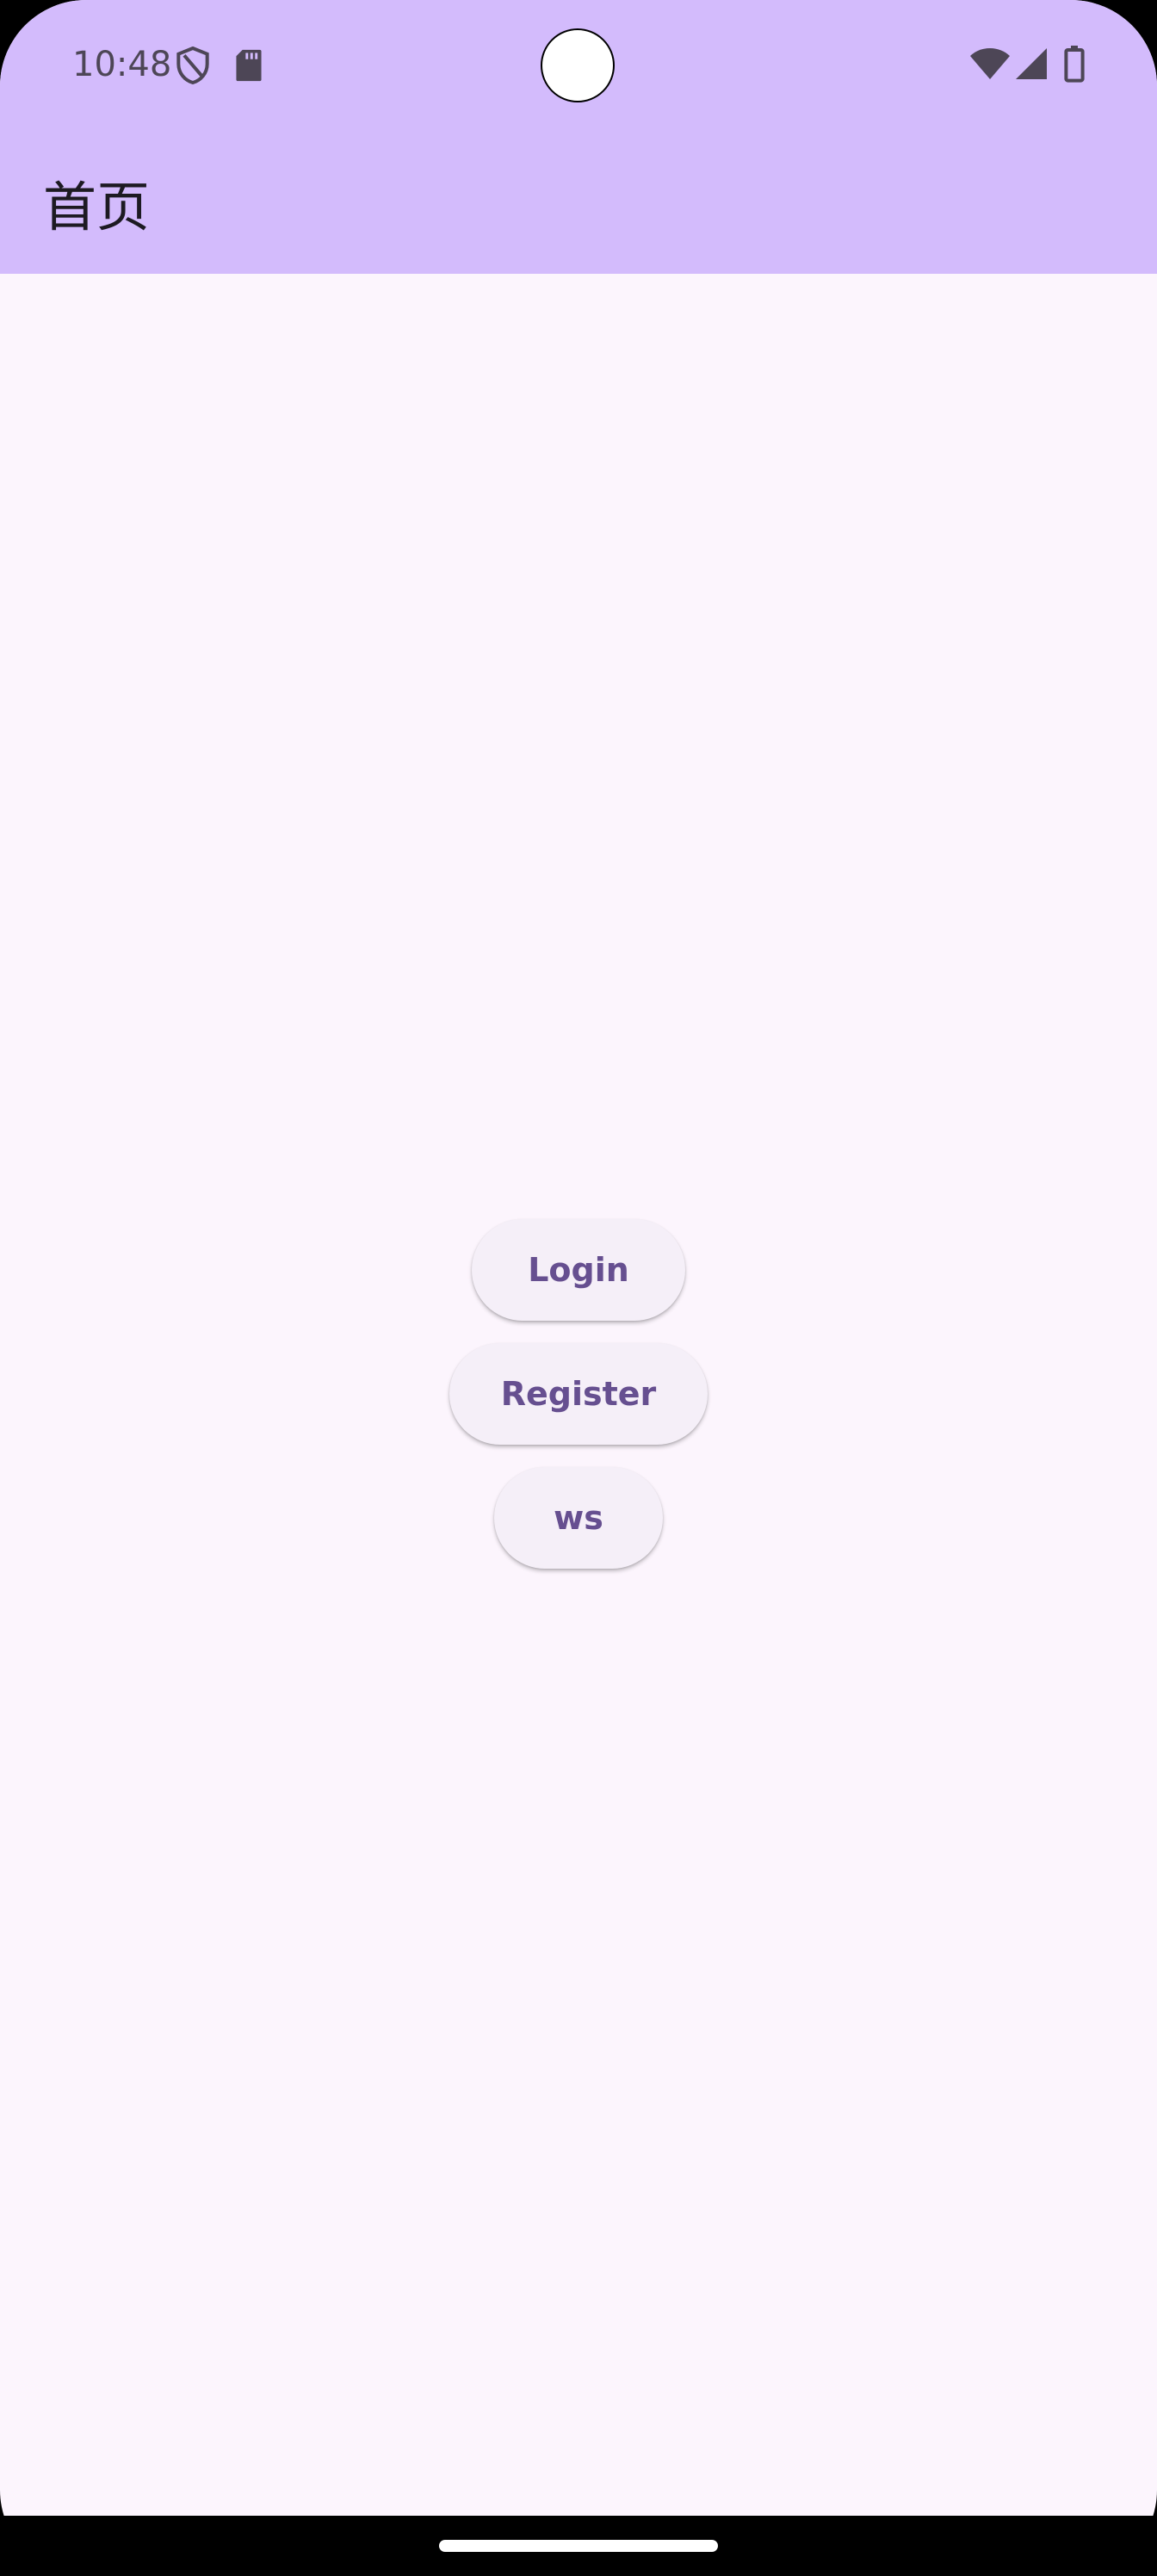 The height and width of the screenshot is (2576, 1157). I want to click on battery-icon, so click(1075, 64).